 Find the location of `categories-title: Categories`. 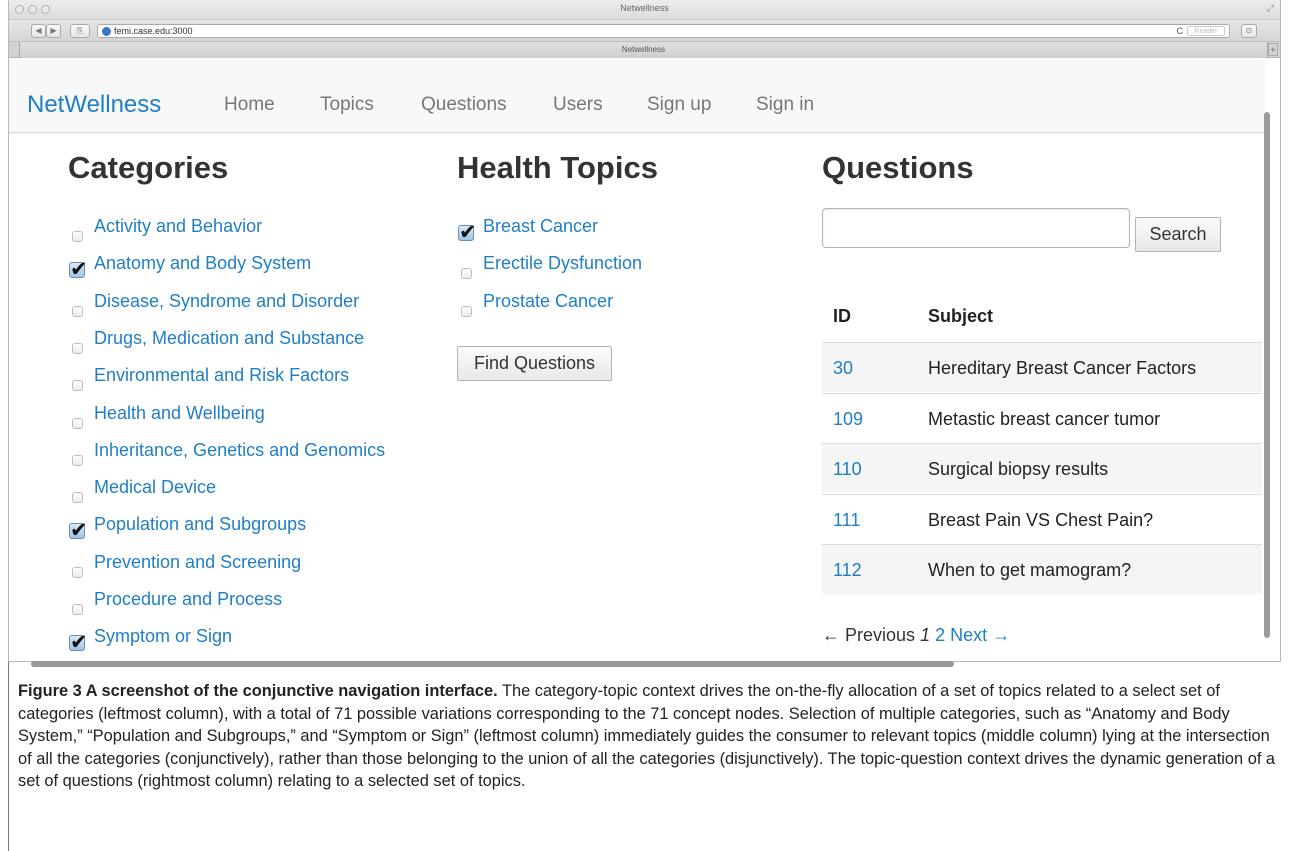

categories-title: Categories is located at coordinates (148, 167).